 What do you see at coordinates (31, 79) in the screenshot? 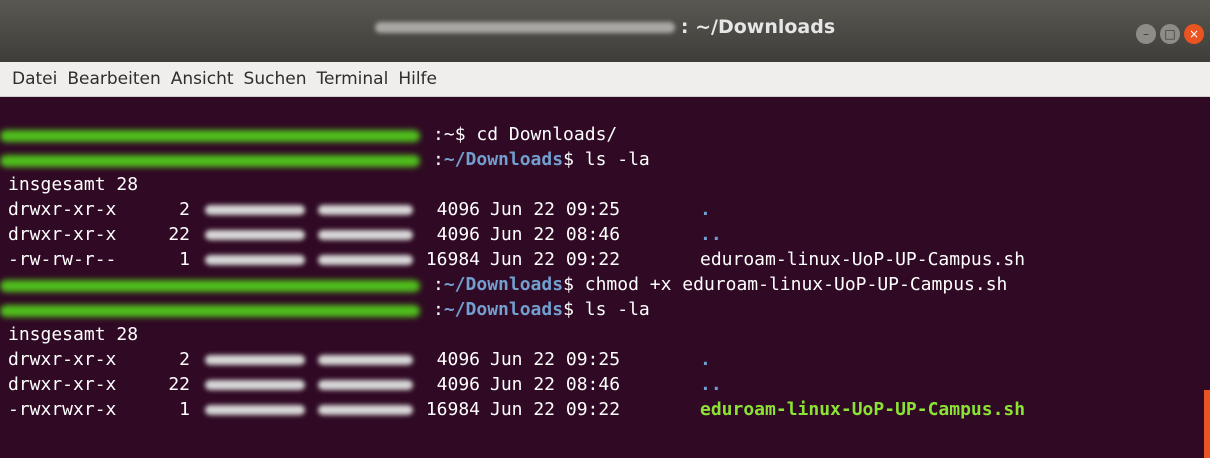
I see `menu-datei: Datei` at bounding box center [31, 79].